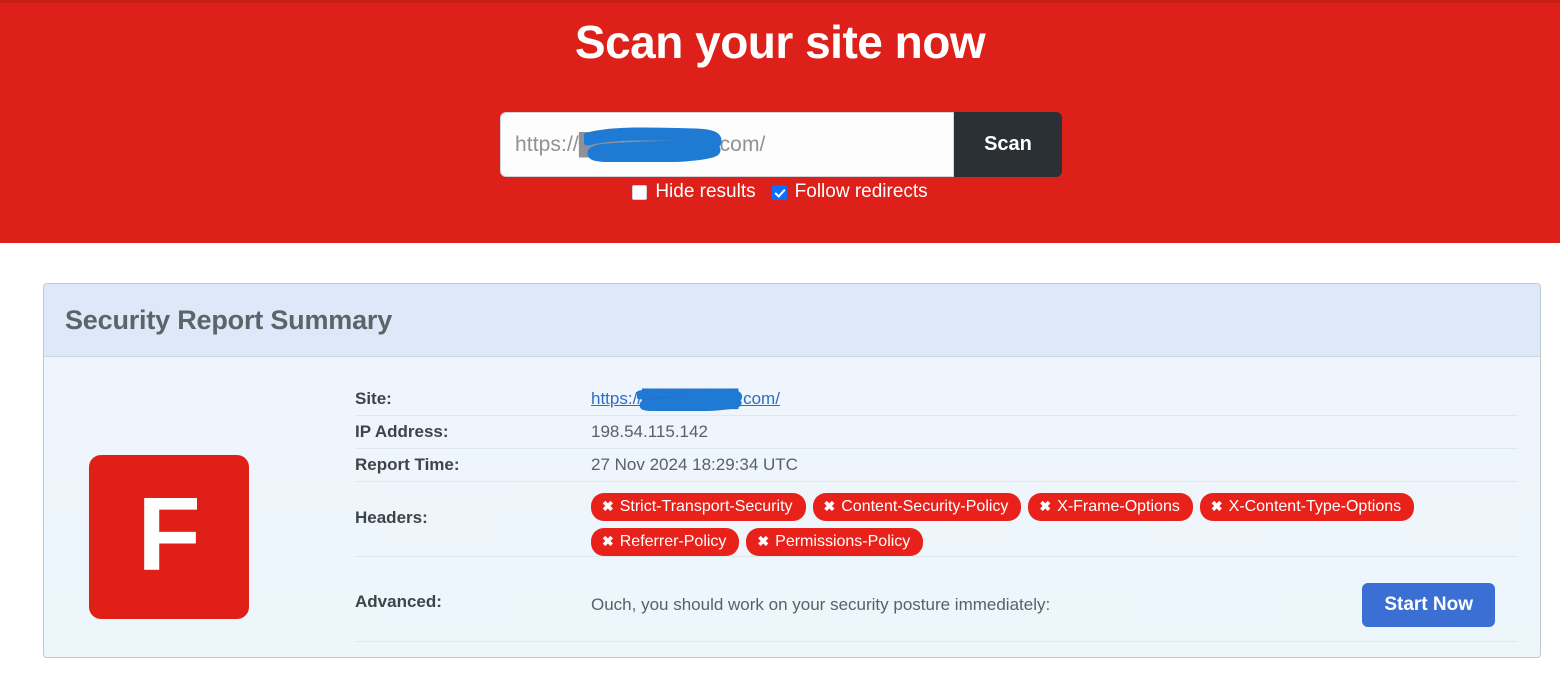 This screenshot has height=685, width=1560. I want to click on missing-header-badge: ✖ Permissions-Policy, so click(835, 542).